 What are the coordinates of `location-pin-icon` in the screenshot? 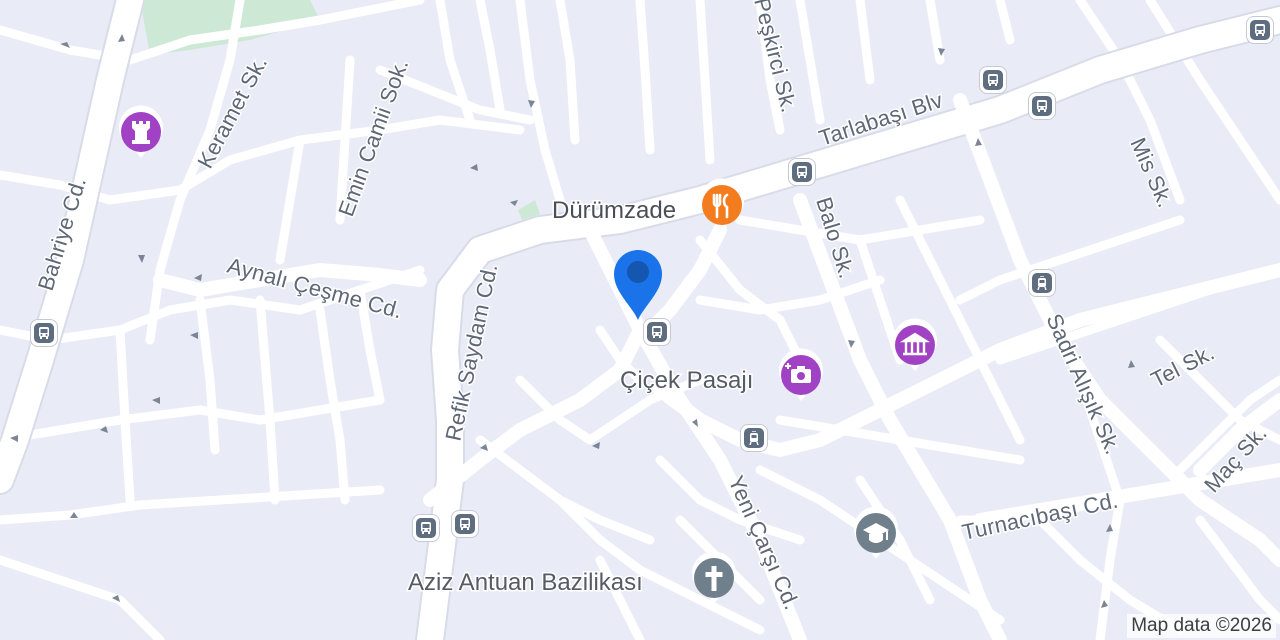 It's located at (638, 285).